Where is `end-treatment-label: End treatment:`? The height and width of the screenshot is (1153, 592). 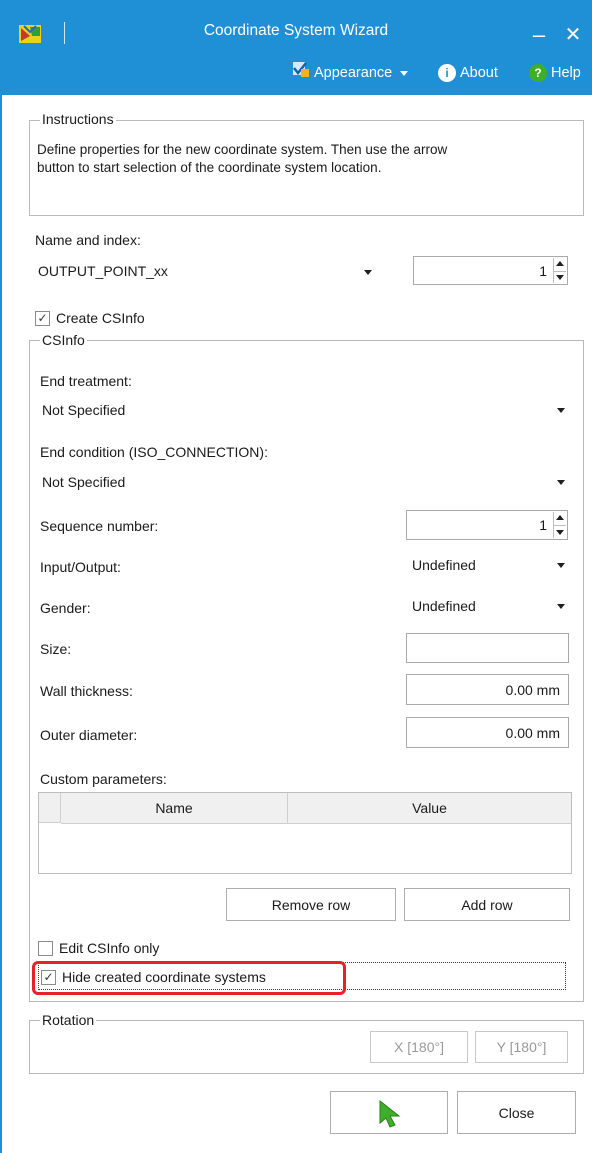 end-treatment-label: End treatment: is located at coordinates (86, 381).